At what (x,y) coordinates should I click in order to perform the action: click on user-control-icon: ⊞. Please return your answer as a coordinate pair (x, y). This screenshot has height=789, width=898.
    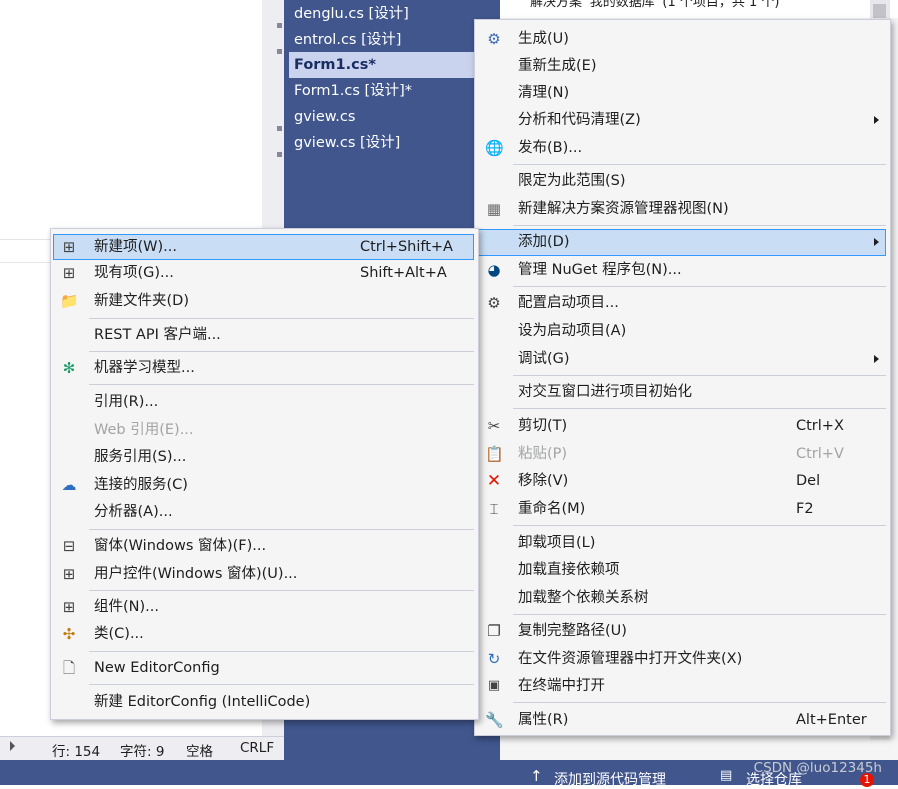
    Looking at the image, I should click on (69, 574).